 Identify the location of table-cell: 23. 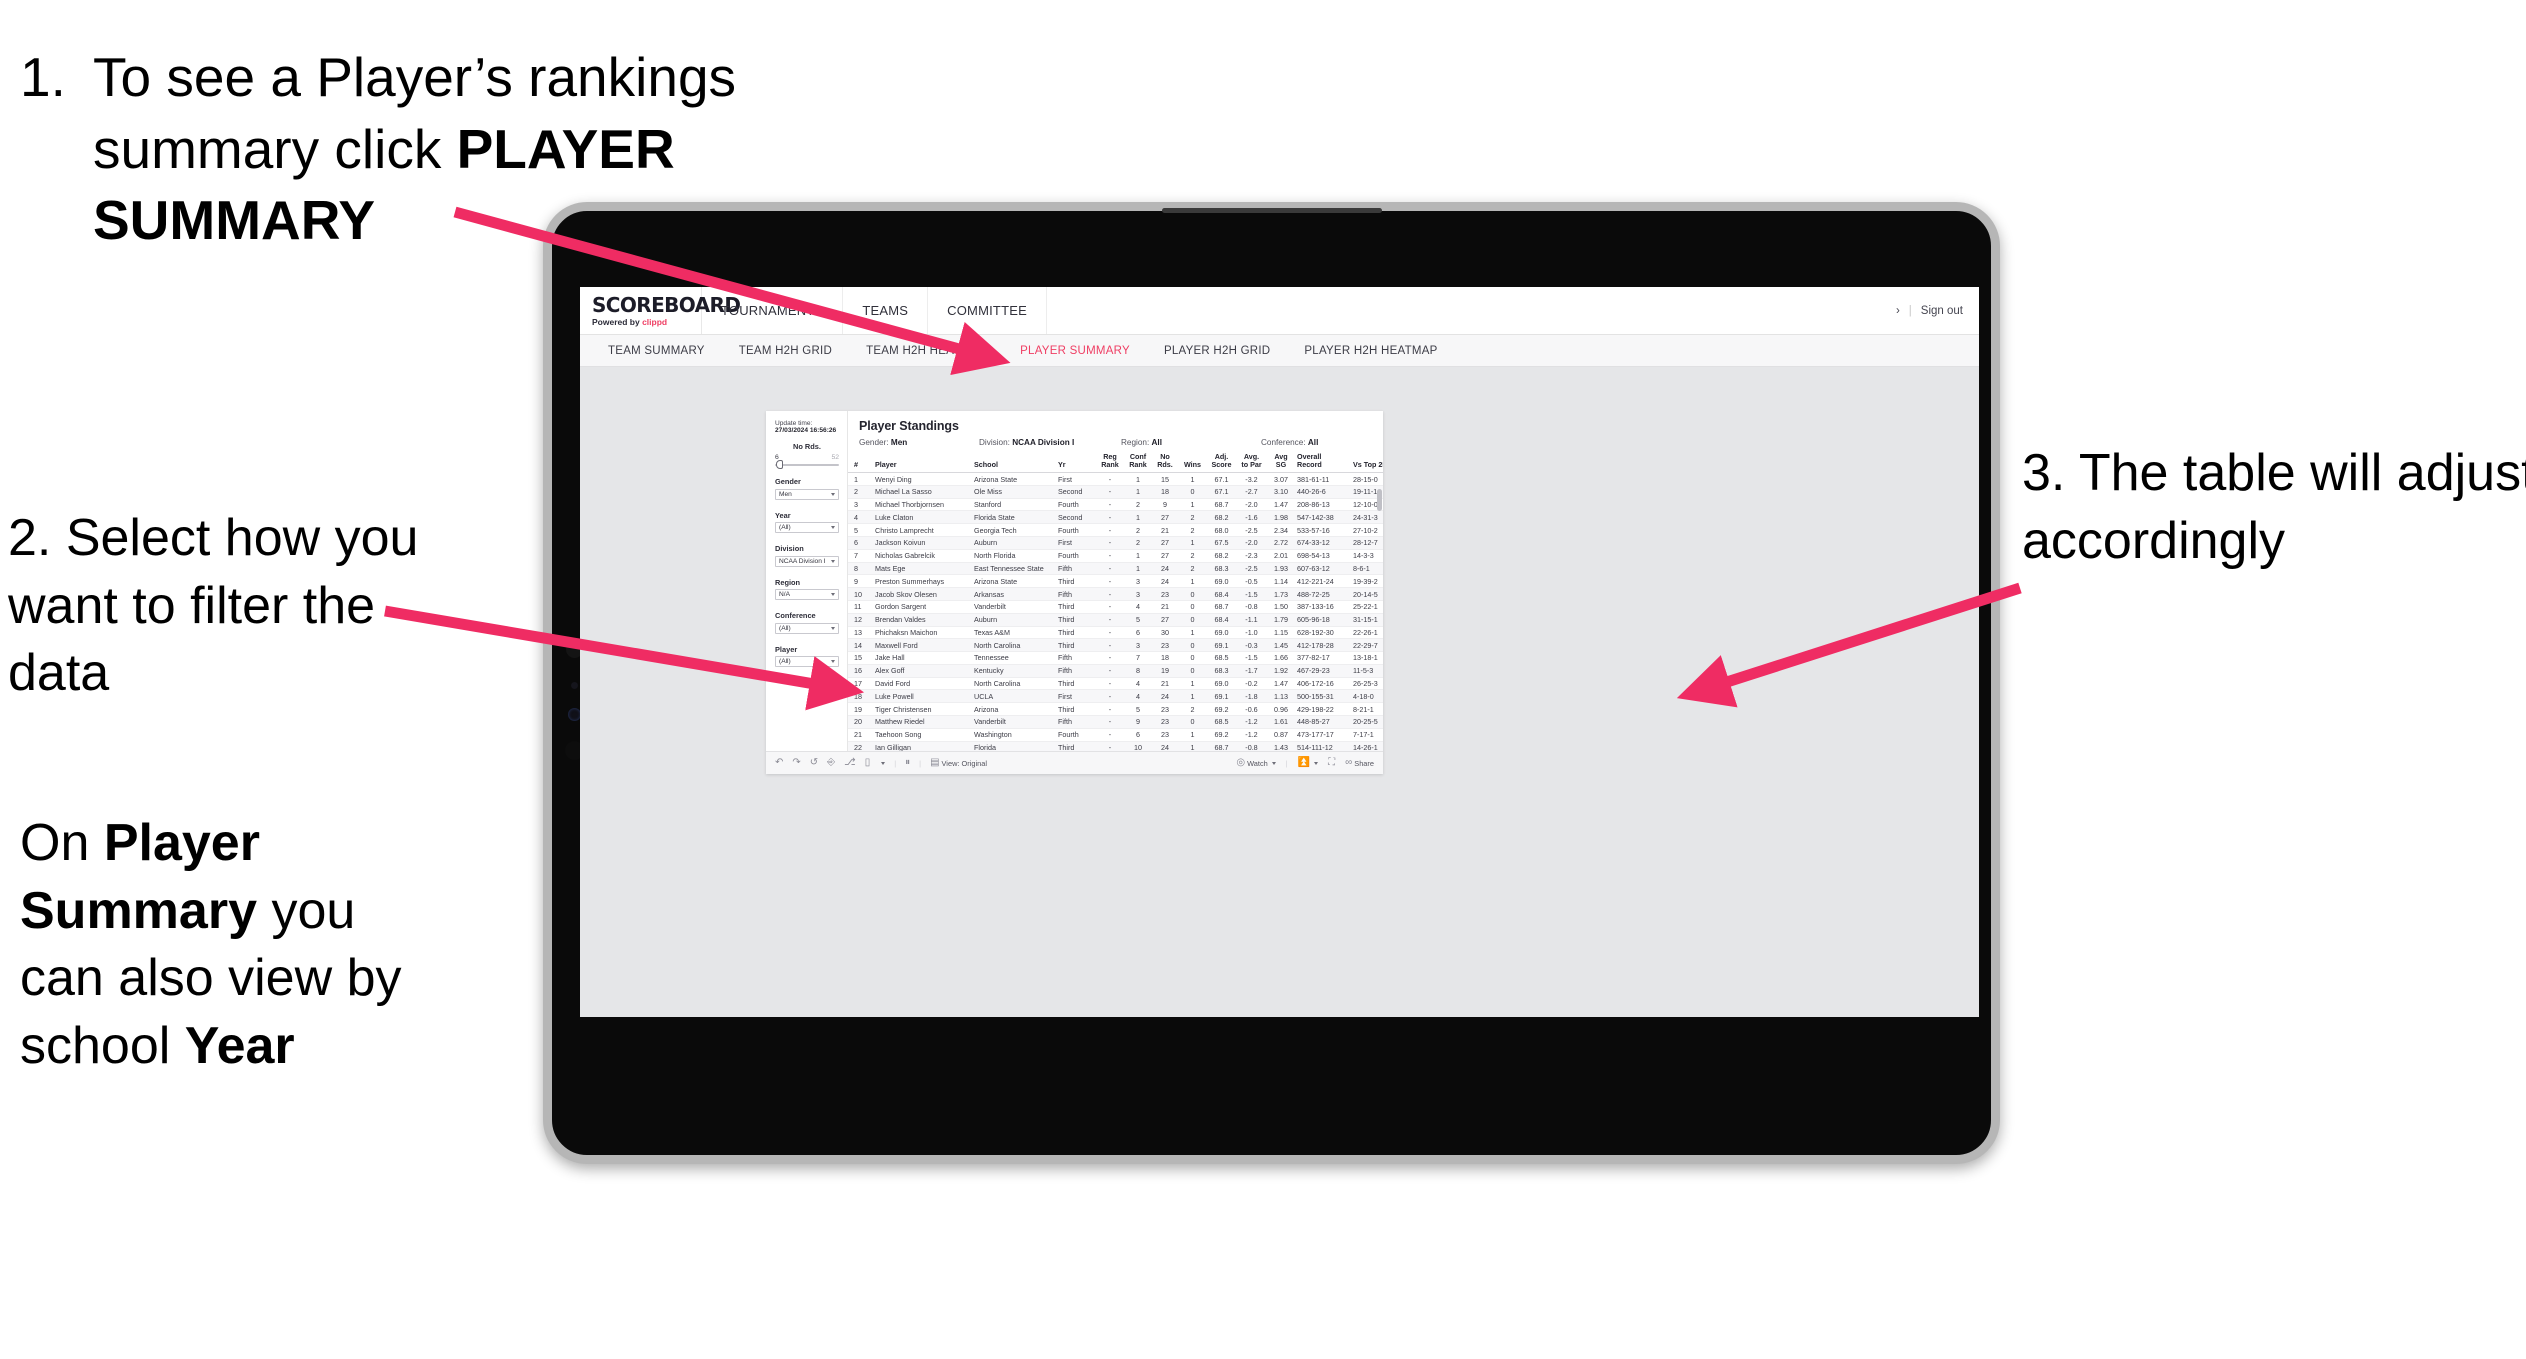
(1165, 709).